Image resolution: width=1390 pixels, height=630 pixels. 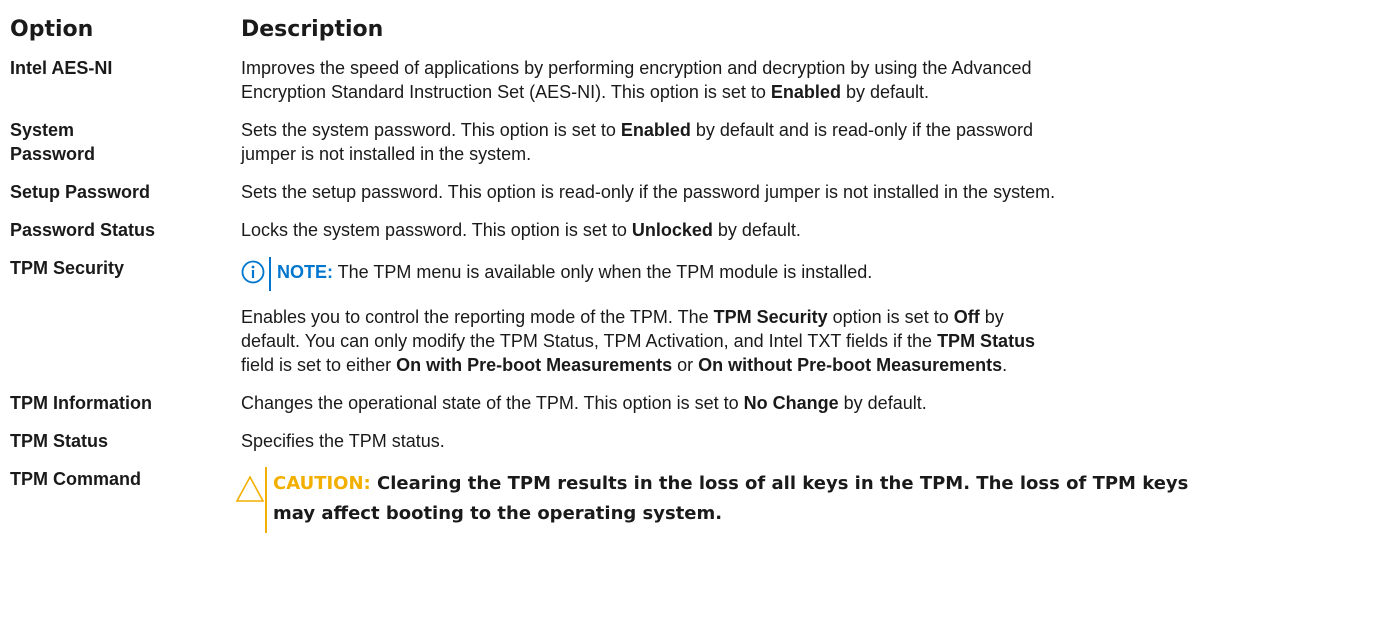 I want to click on text-span: option is set to, so click(x=890, y=317).